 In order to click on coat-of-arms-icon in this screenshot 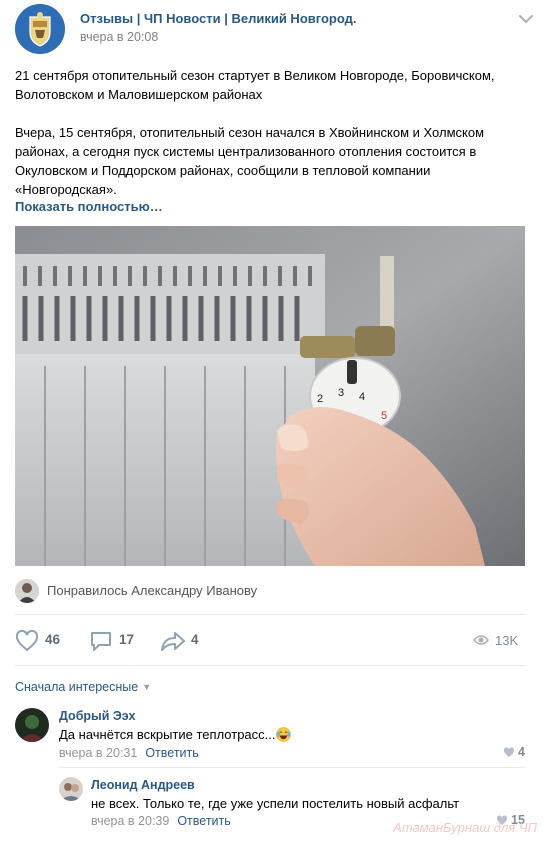, I will do `click(40, 29)`.